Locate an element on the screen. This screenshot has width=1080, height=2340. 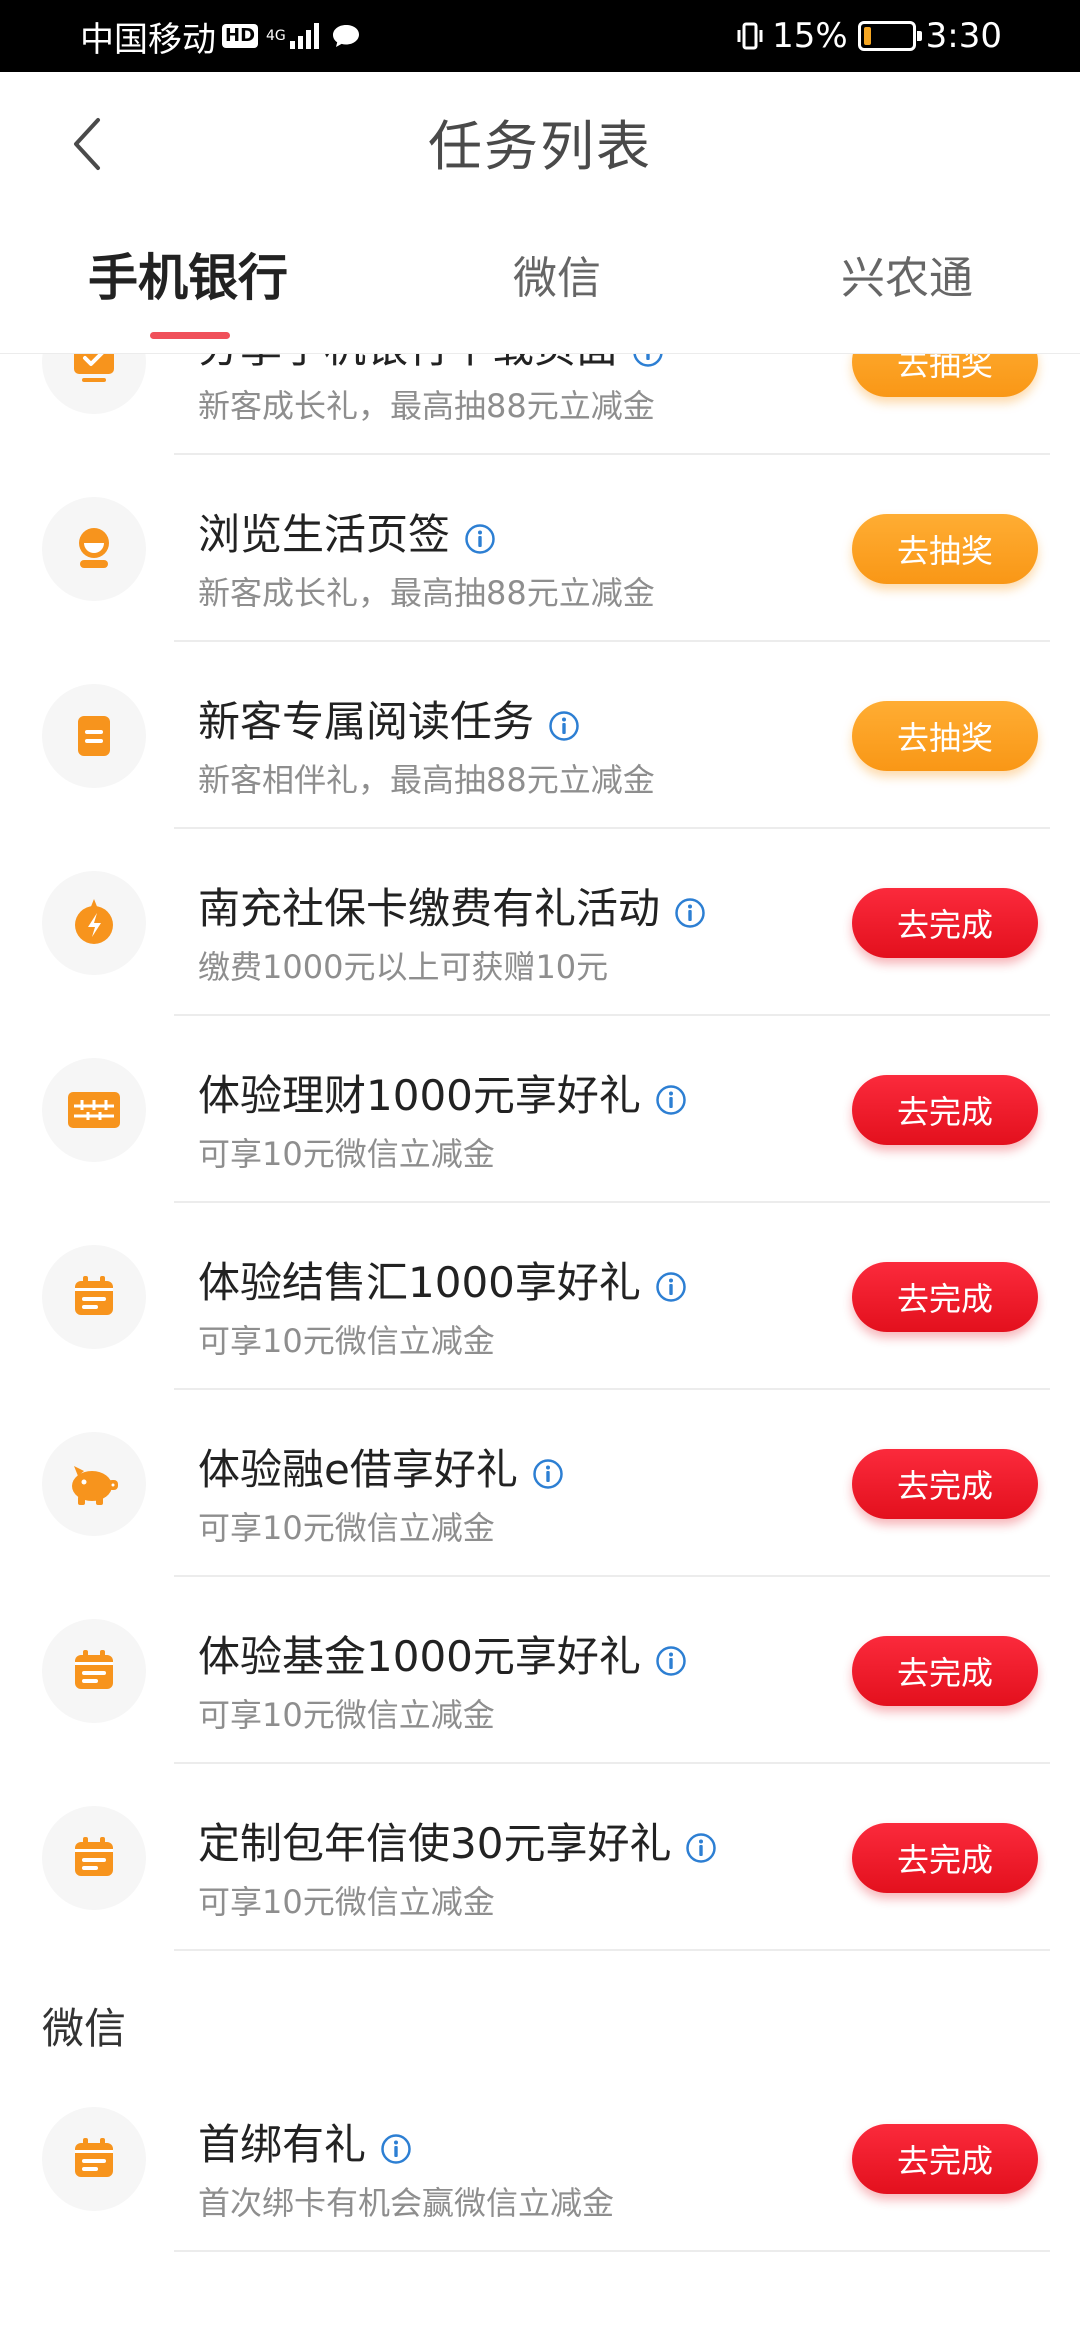
page-header: 任务列表 is located at coordinates (540, 142).